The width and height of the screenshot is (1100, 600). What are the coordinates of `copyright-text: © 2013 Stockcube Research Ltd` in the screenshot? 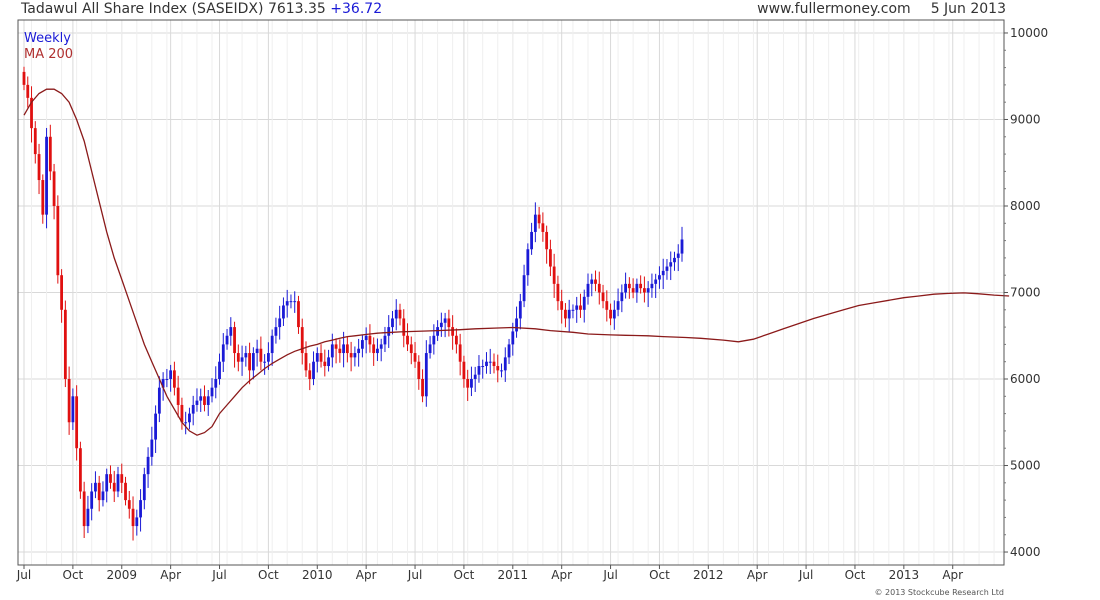 It's located at (939, 592).